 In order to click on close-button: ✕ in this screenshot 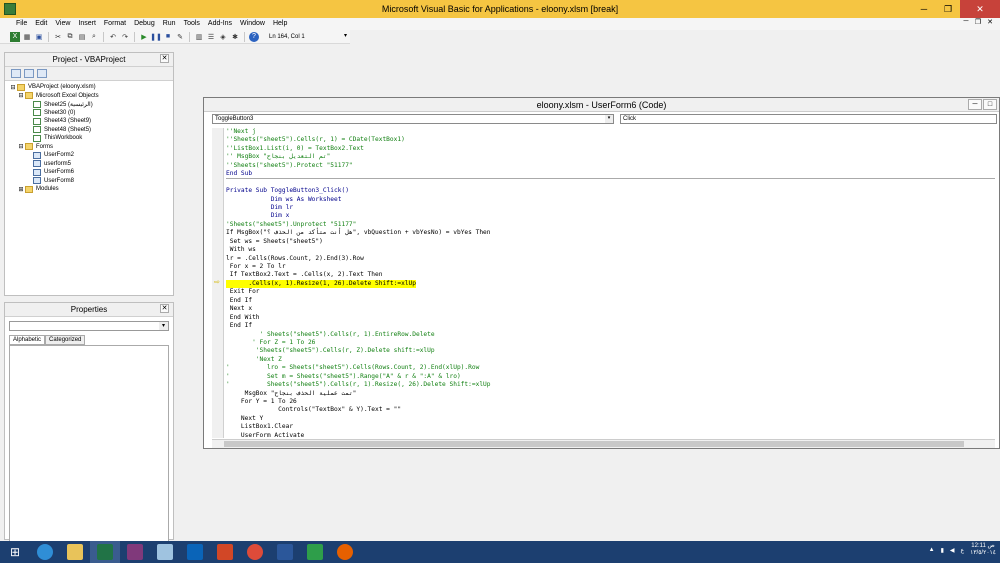, I will do `click(980, 9)`.